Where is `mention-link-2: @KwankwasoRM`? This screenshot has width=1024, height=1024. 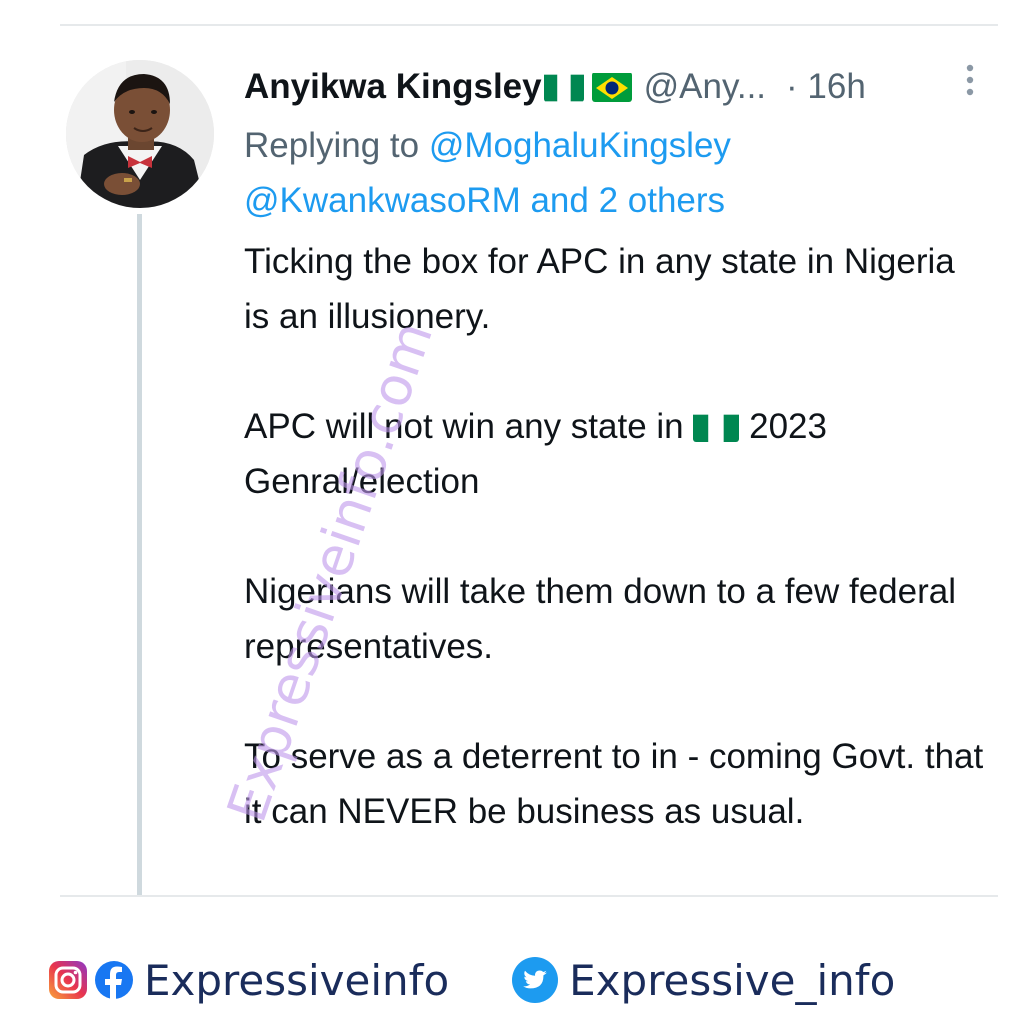
mention-link-2: @KwankwasoRM is located at coordinates (382, 200).